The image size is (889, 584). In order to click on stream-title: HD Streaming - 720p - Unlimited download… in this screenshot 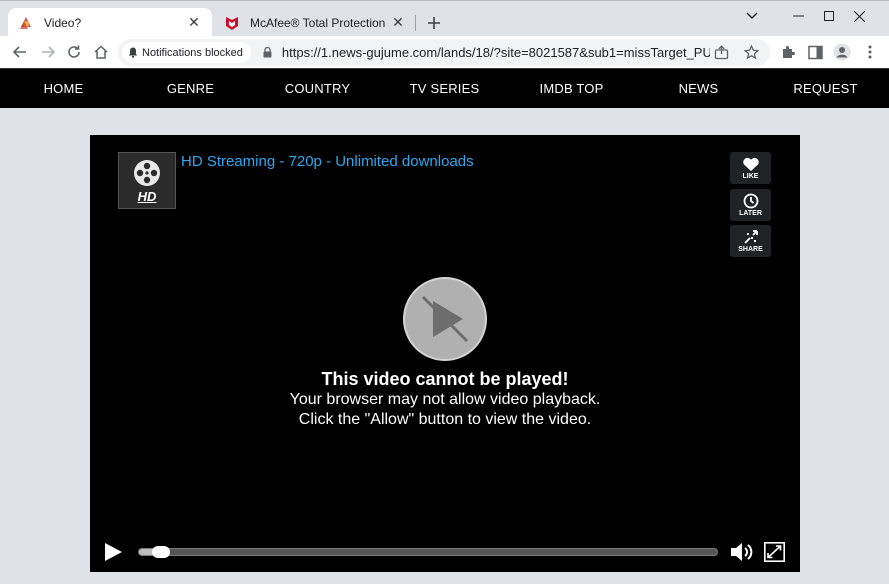, I will do `click(327, 161)`.